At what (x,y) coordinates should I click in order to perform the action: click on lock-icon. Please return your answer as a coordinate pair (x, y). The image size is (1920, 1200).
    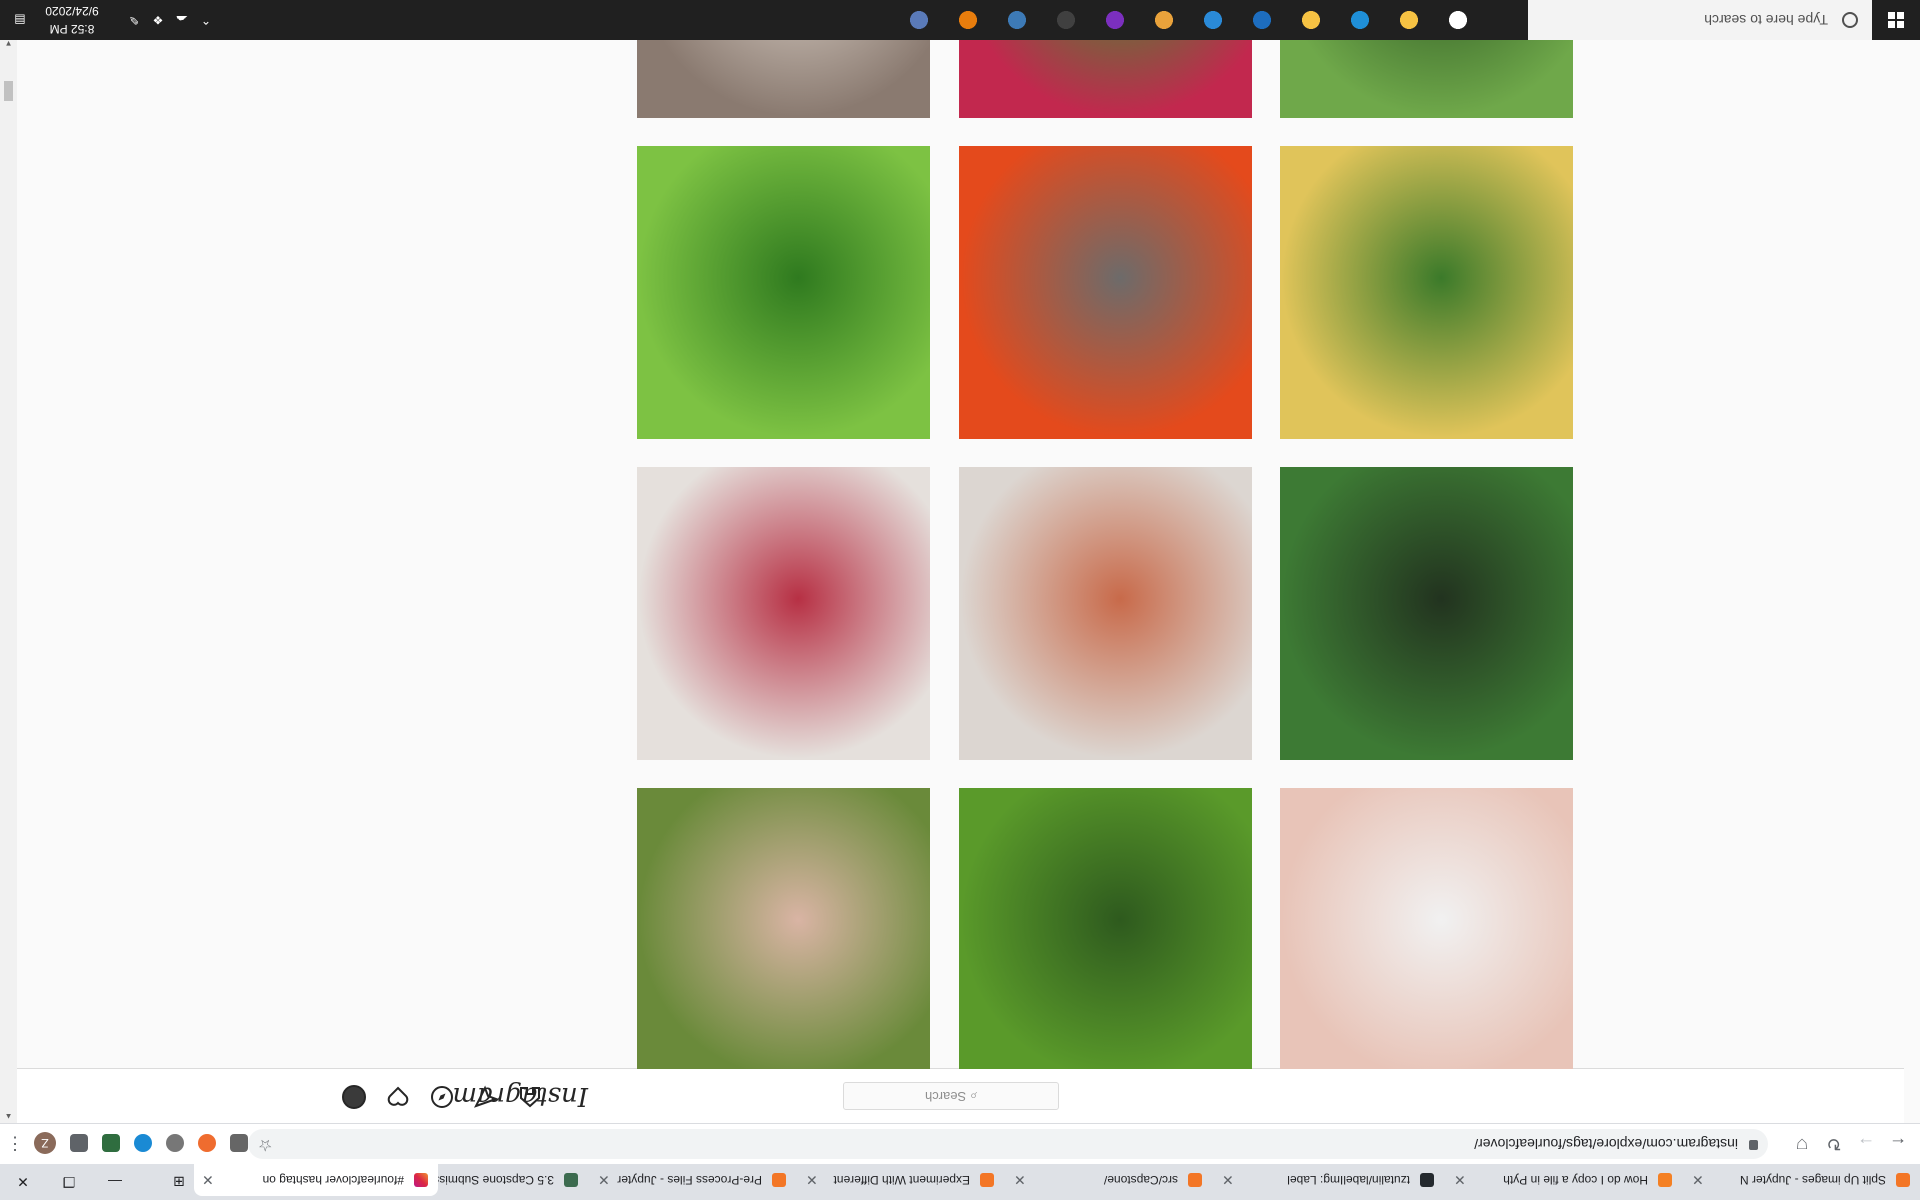
    Looking at the image, I should click on (1753, 1145).